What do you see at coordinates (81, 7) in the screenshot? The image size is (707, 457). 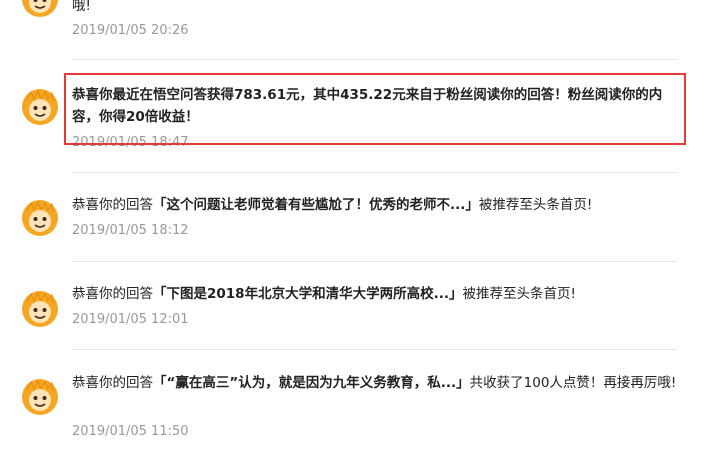 I see `notification-text-tail: 哦!` at bounding box center [81, 7].